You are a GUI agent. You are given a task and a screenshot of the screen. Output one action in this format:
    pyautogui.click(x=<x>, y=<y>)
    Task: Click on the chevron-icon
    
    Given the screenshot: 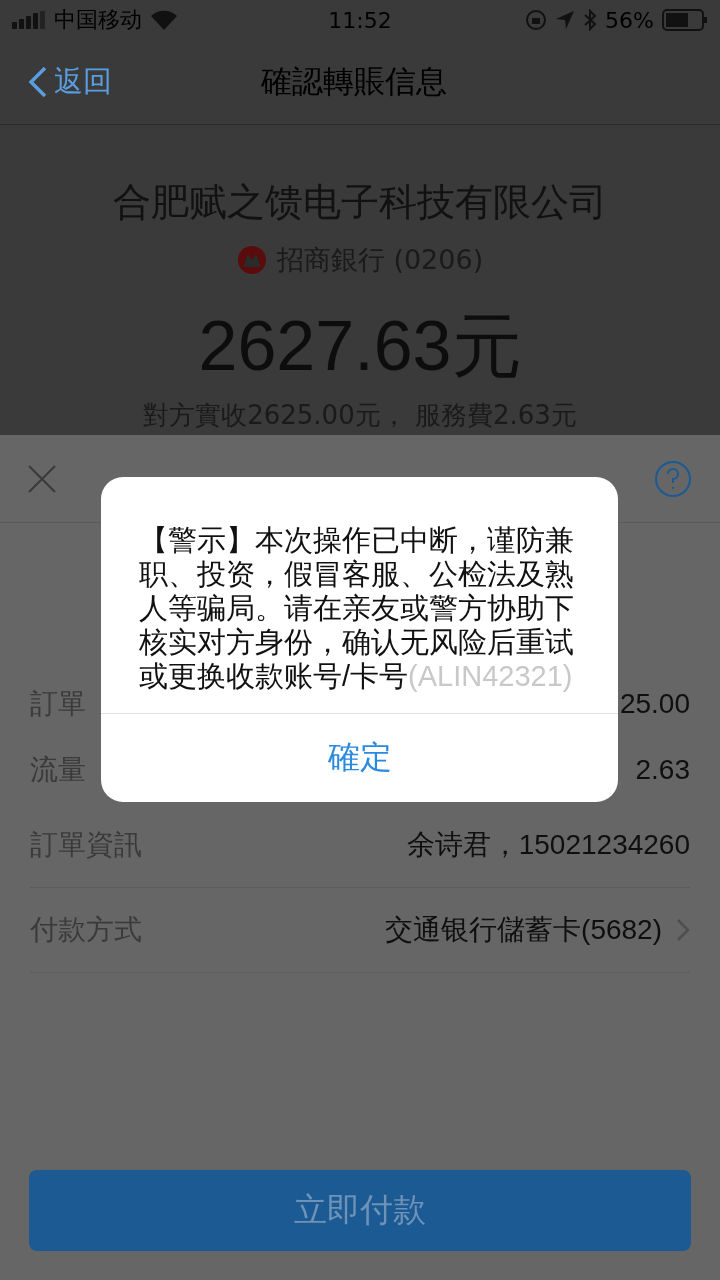 What is the action you would take?
    pyautogui.click(x=683, y=930)
    